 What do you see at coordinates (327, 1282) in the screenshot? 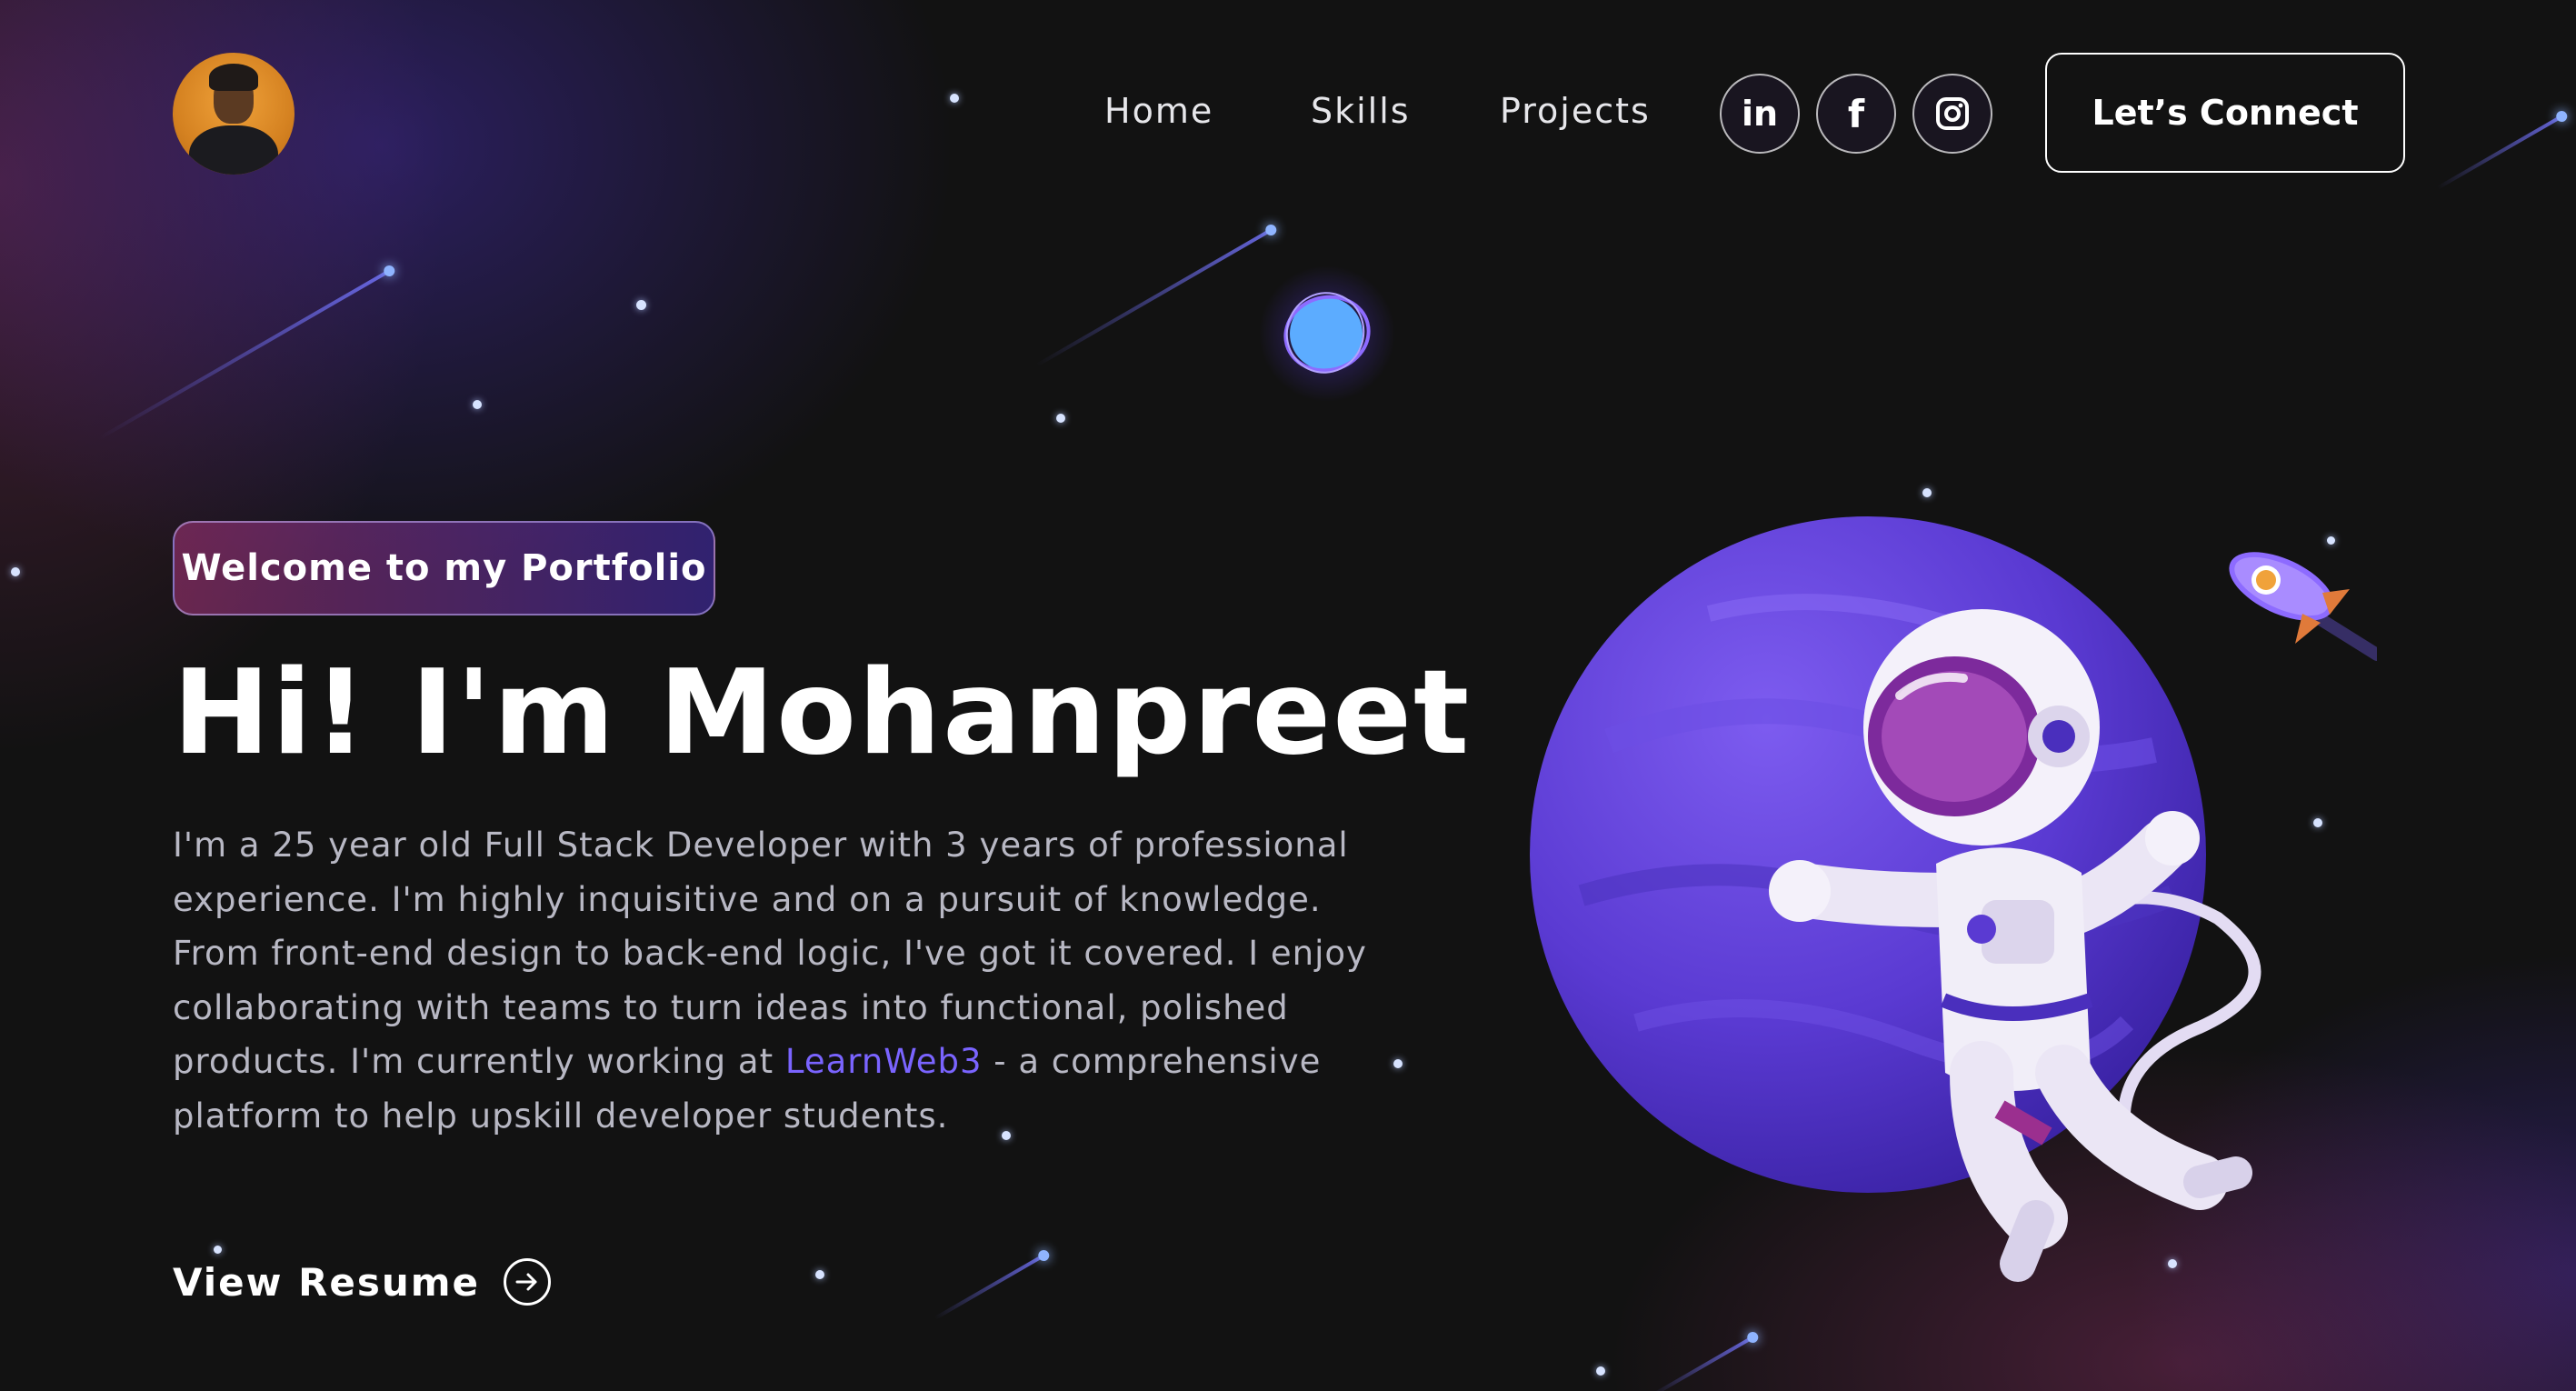
I see `view-resume-label: View Resume` at bounding box center [327, 1282].